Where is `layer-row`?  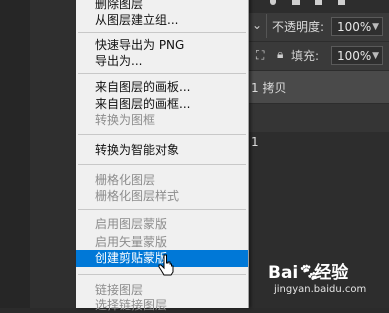 layer-row is located at coordinates (319, 118).